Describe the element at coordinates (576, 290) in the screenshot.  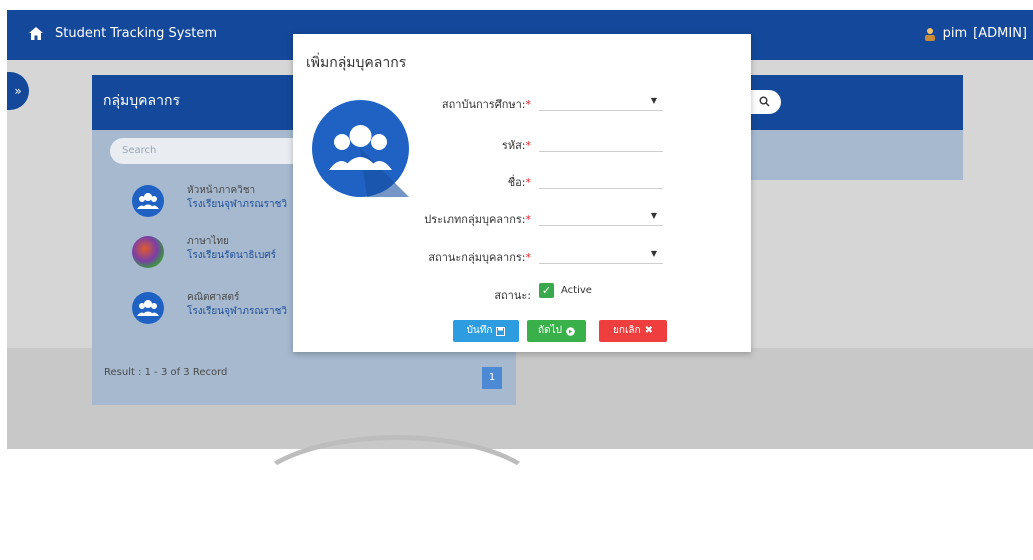
I see `active-label: Active` at that location.